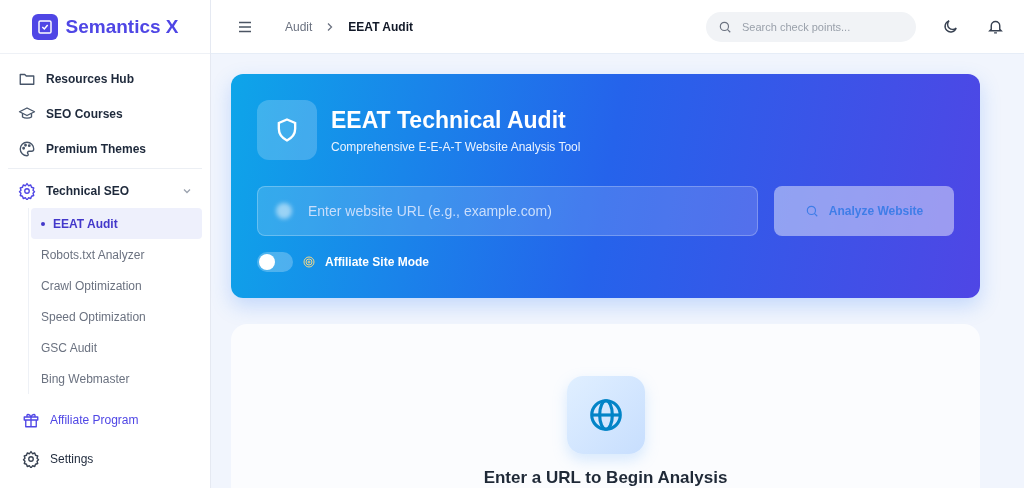  What do you see at coordinates (287, 130) in the screenshot?
I see `shield-icon` at bounding box center [287, 130].